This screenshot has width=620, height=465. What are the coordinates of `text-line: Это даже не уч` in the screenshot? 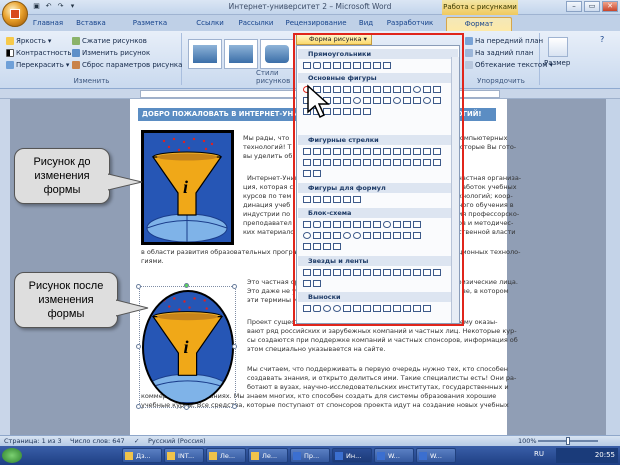 It's located at (273, 291).